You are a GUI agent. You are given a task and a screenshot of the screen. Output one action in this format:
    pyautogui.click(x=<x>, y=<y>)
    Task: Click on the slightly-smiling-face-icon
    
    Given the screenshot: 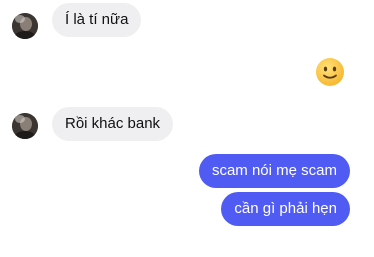 What is the action you would take?
    pyautogui.click(x=330, y=72)
    